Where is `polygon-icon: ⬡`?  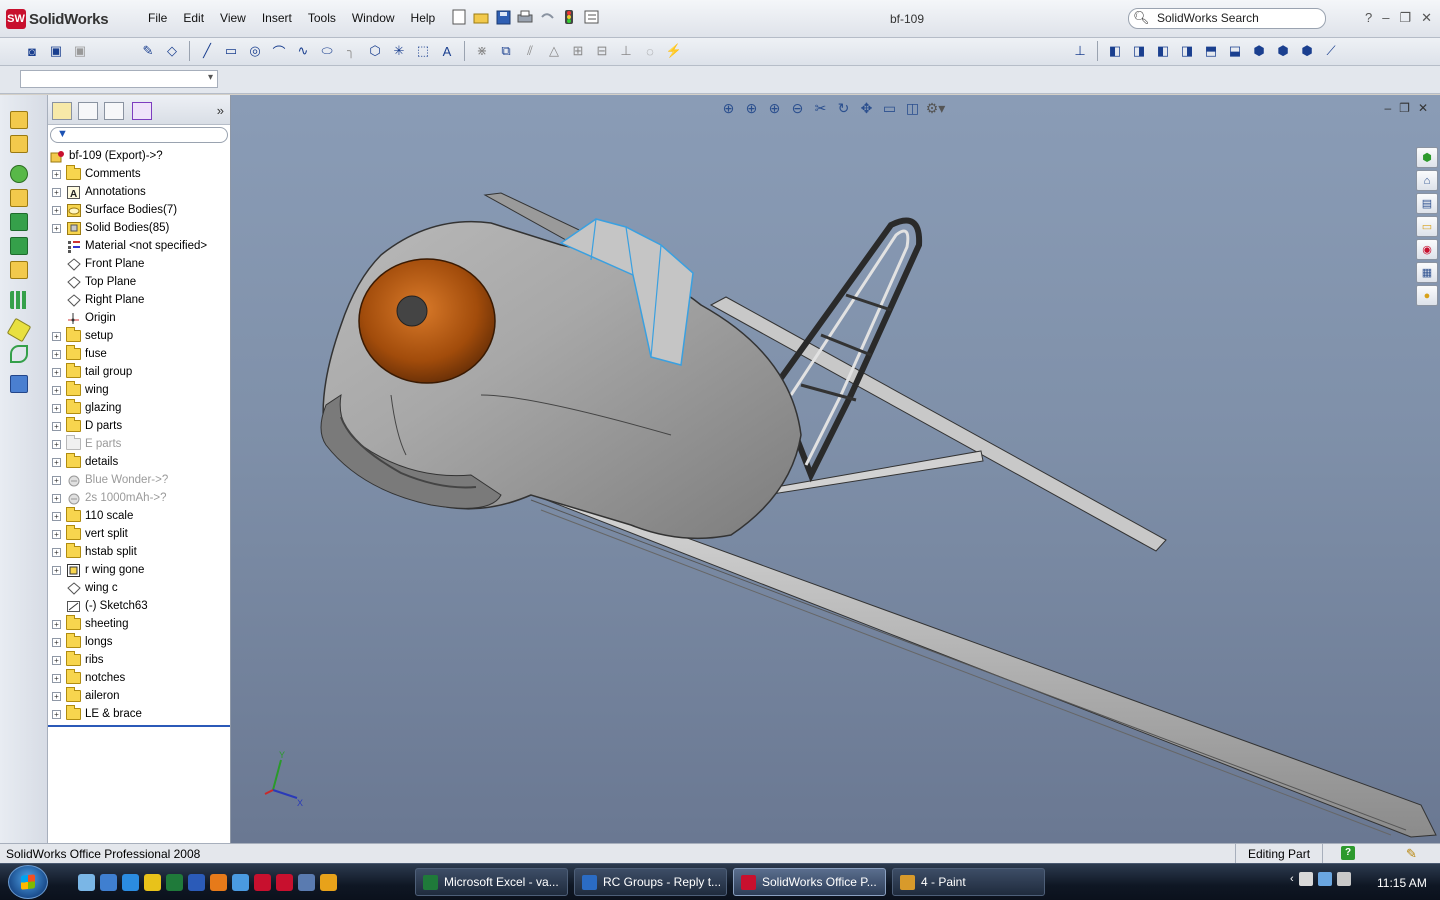
polygon-icon: ⬡ is located at coordinates (375, 51).